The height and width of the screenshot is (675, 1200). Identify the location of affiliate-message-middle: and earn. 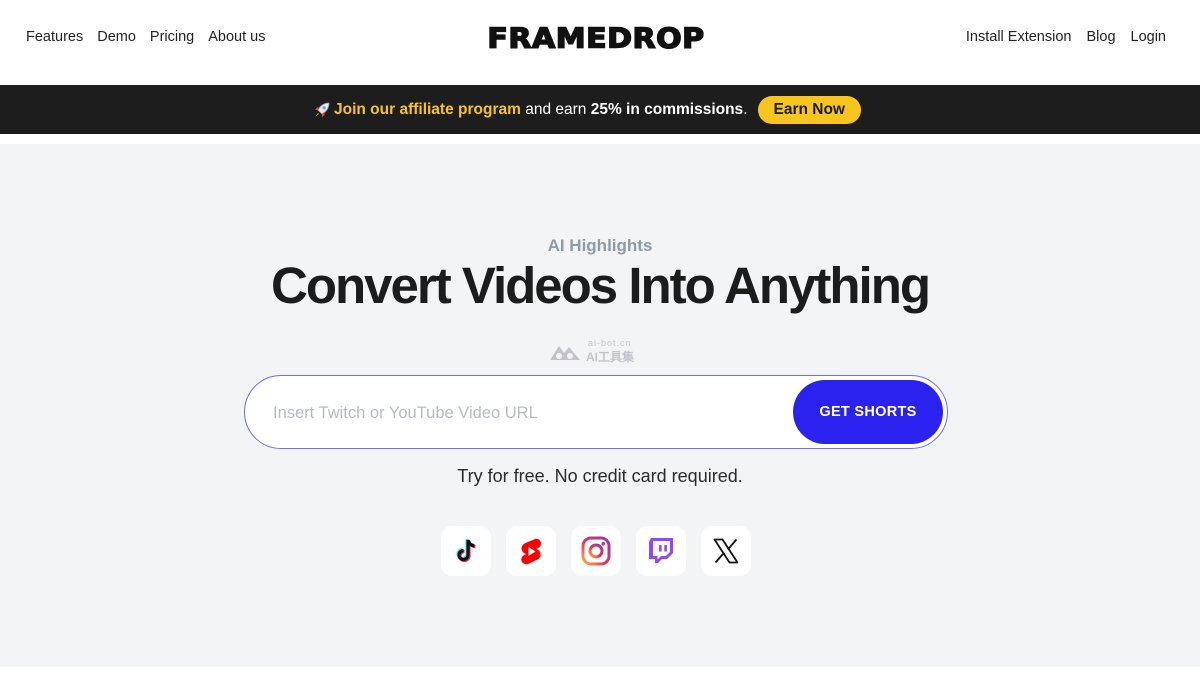
(555, 109).